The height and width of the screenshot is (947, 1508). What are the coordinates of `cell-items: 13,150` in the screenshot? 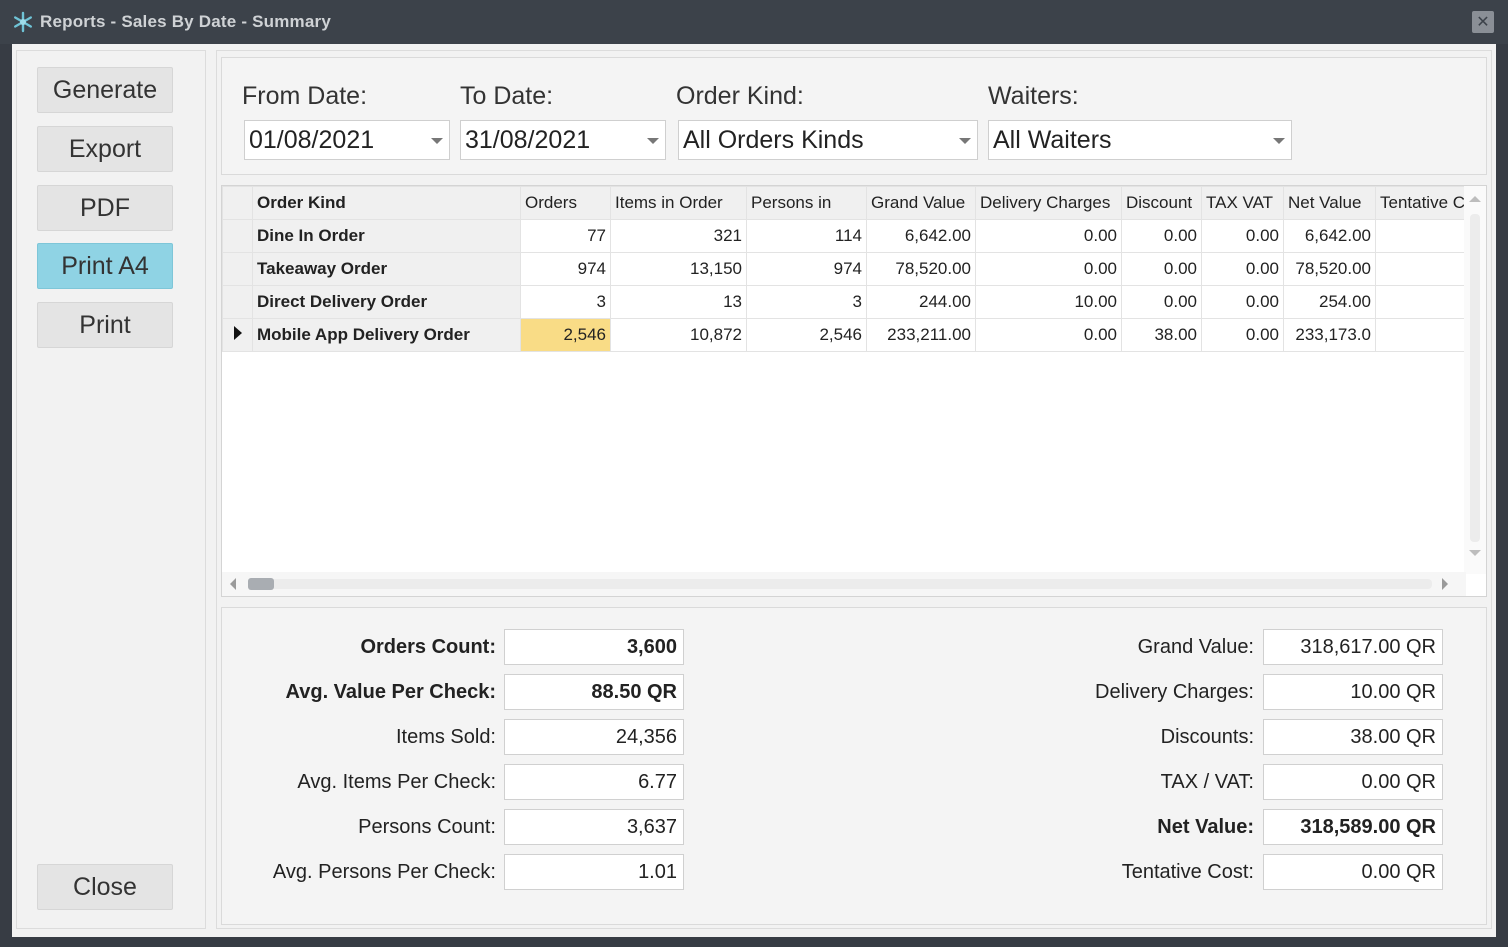 It's located at (678, 269).